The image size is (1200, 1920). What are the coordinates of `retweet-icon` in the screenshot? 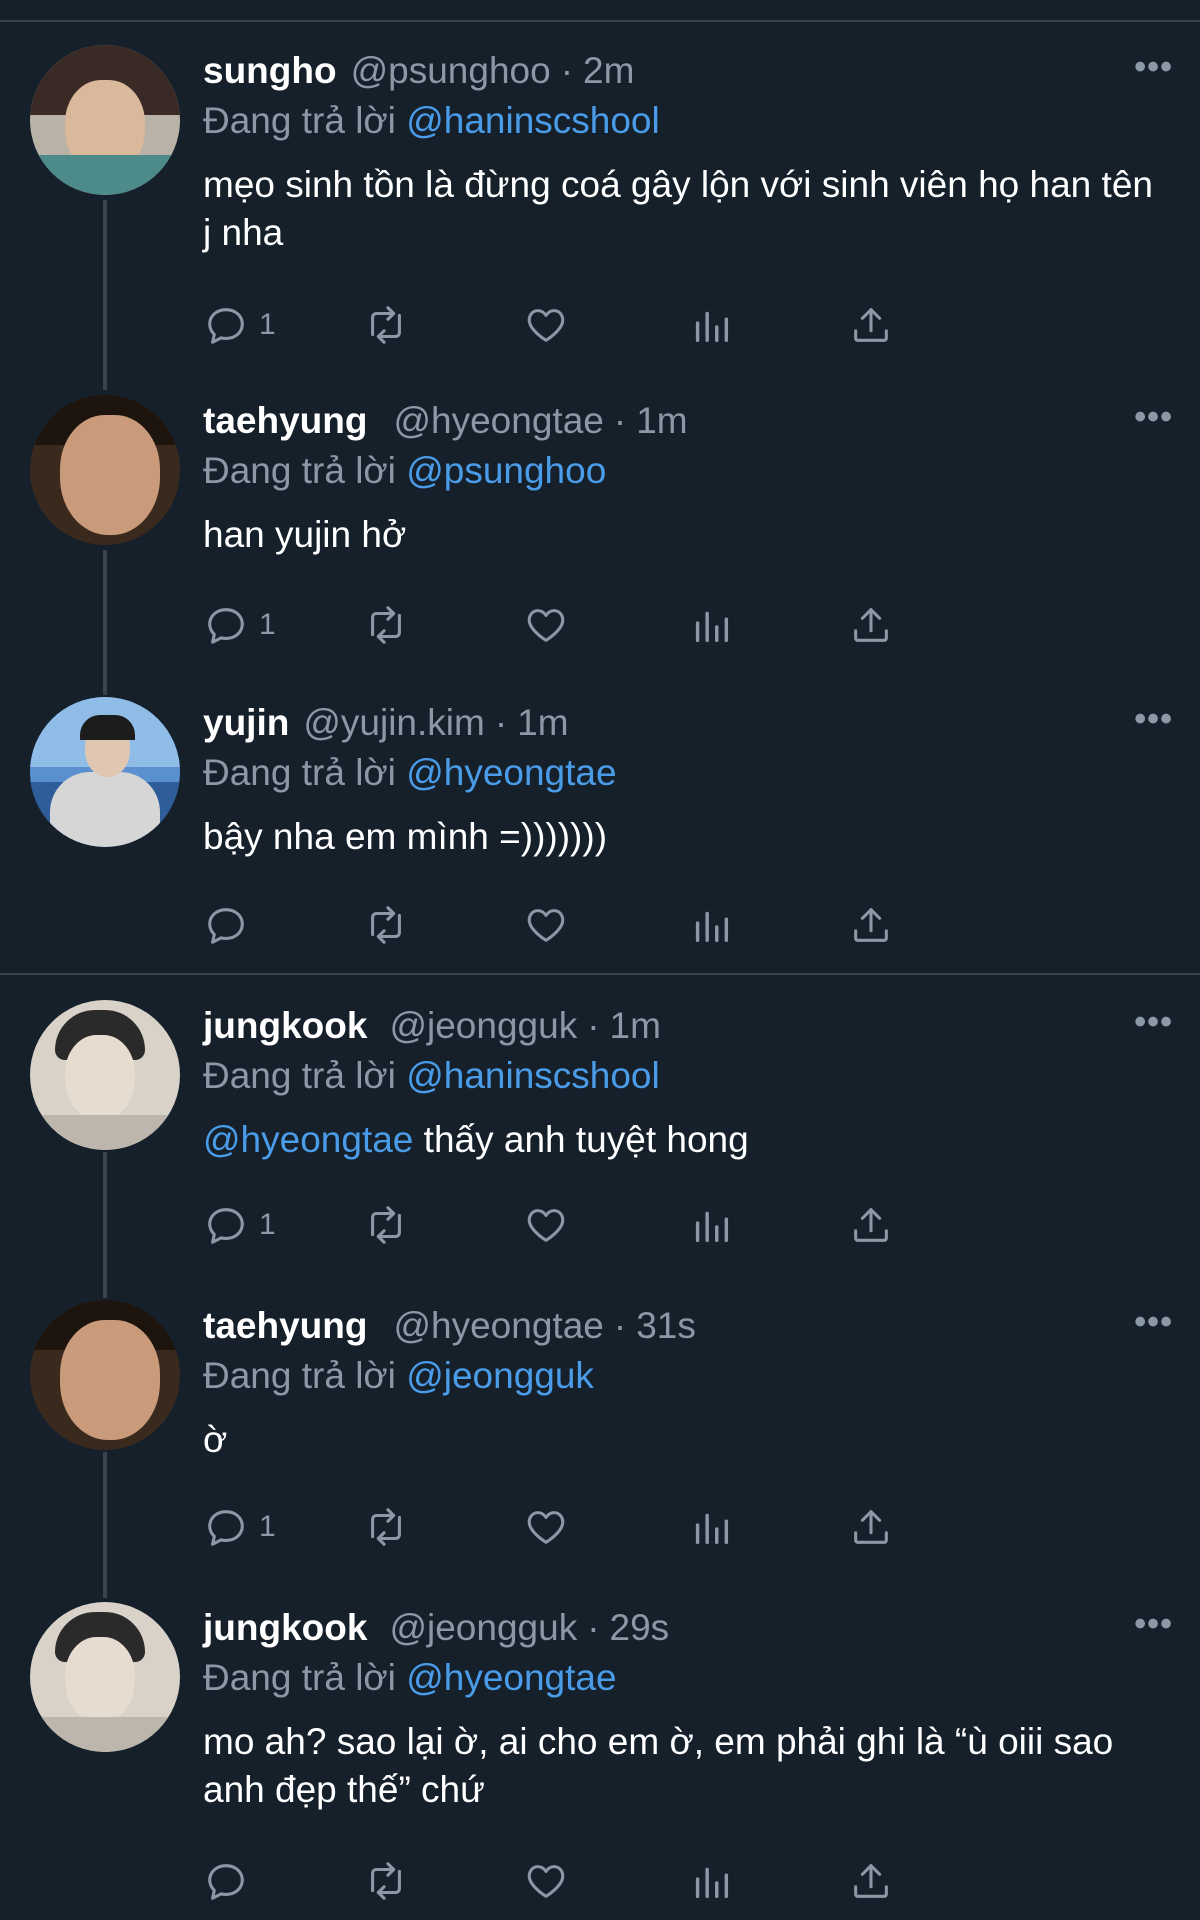 It's located at (386, 925).